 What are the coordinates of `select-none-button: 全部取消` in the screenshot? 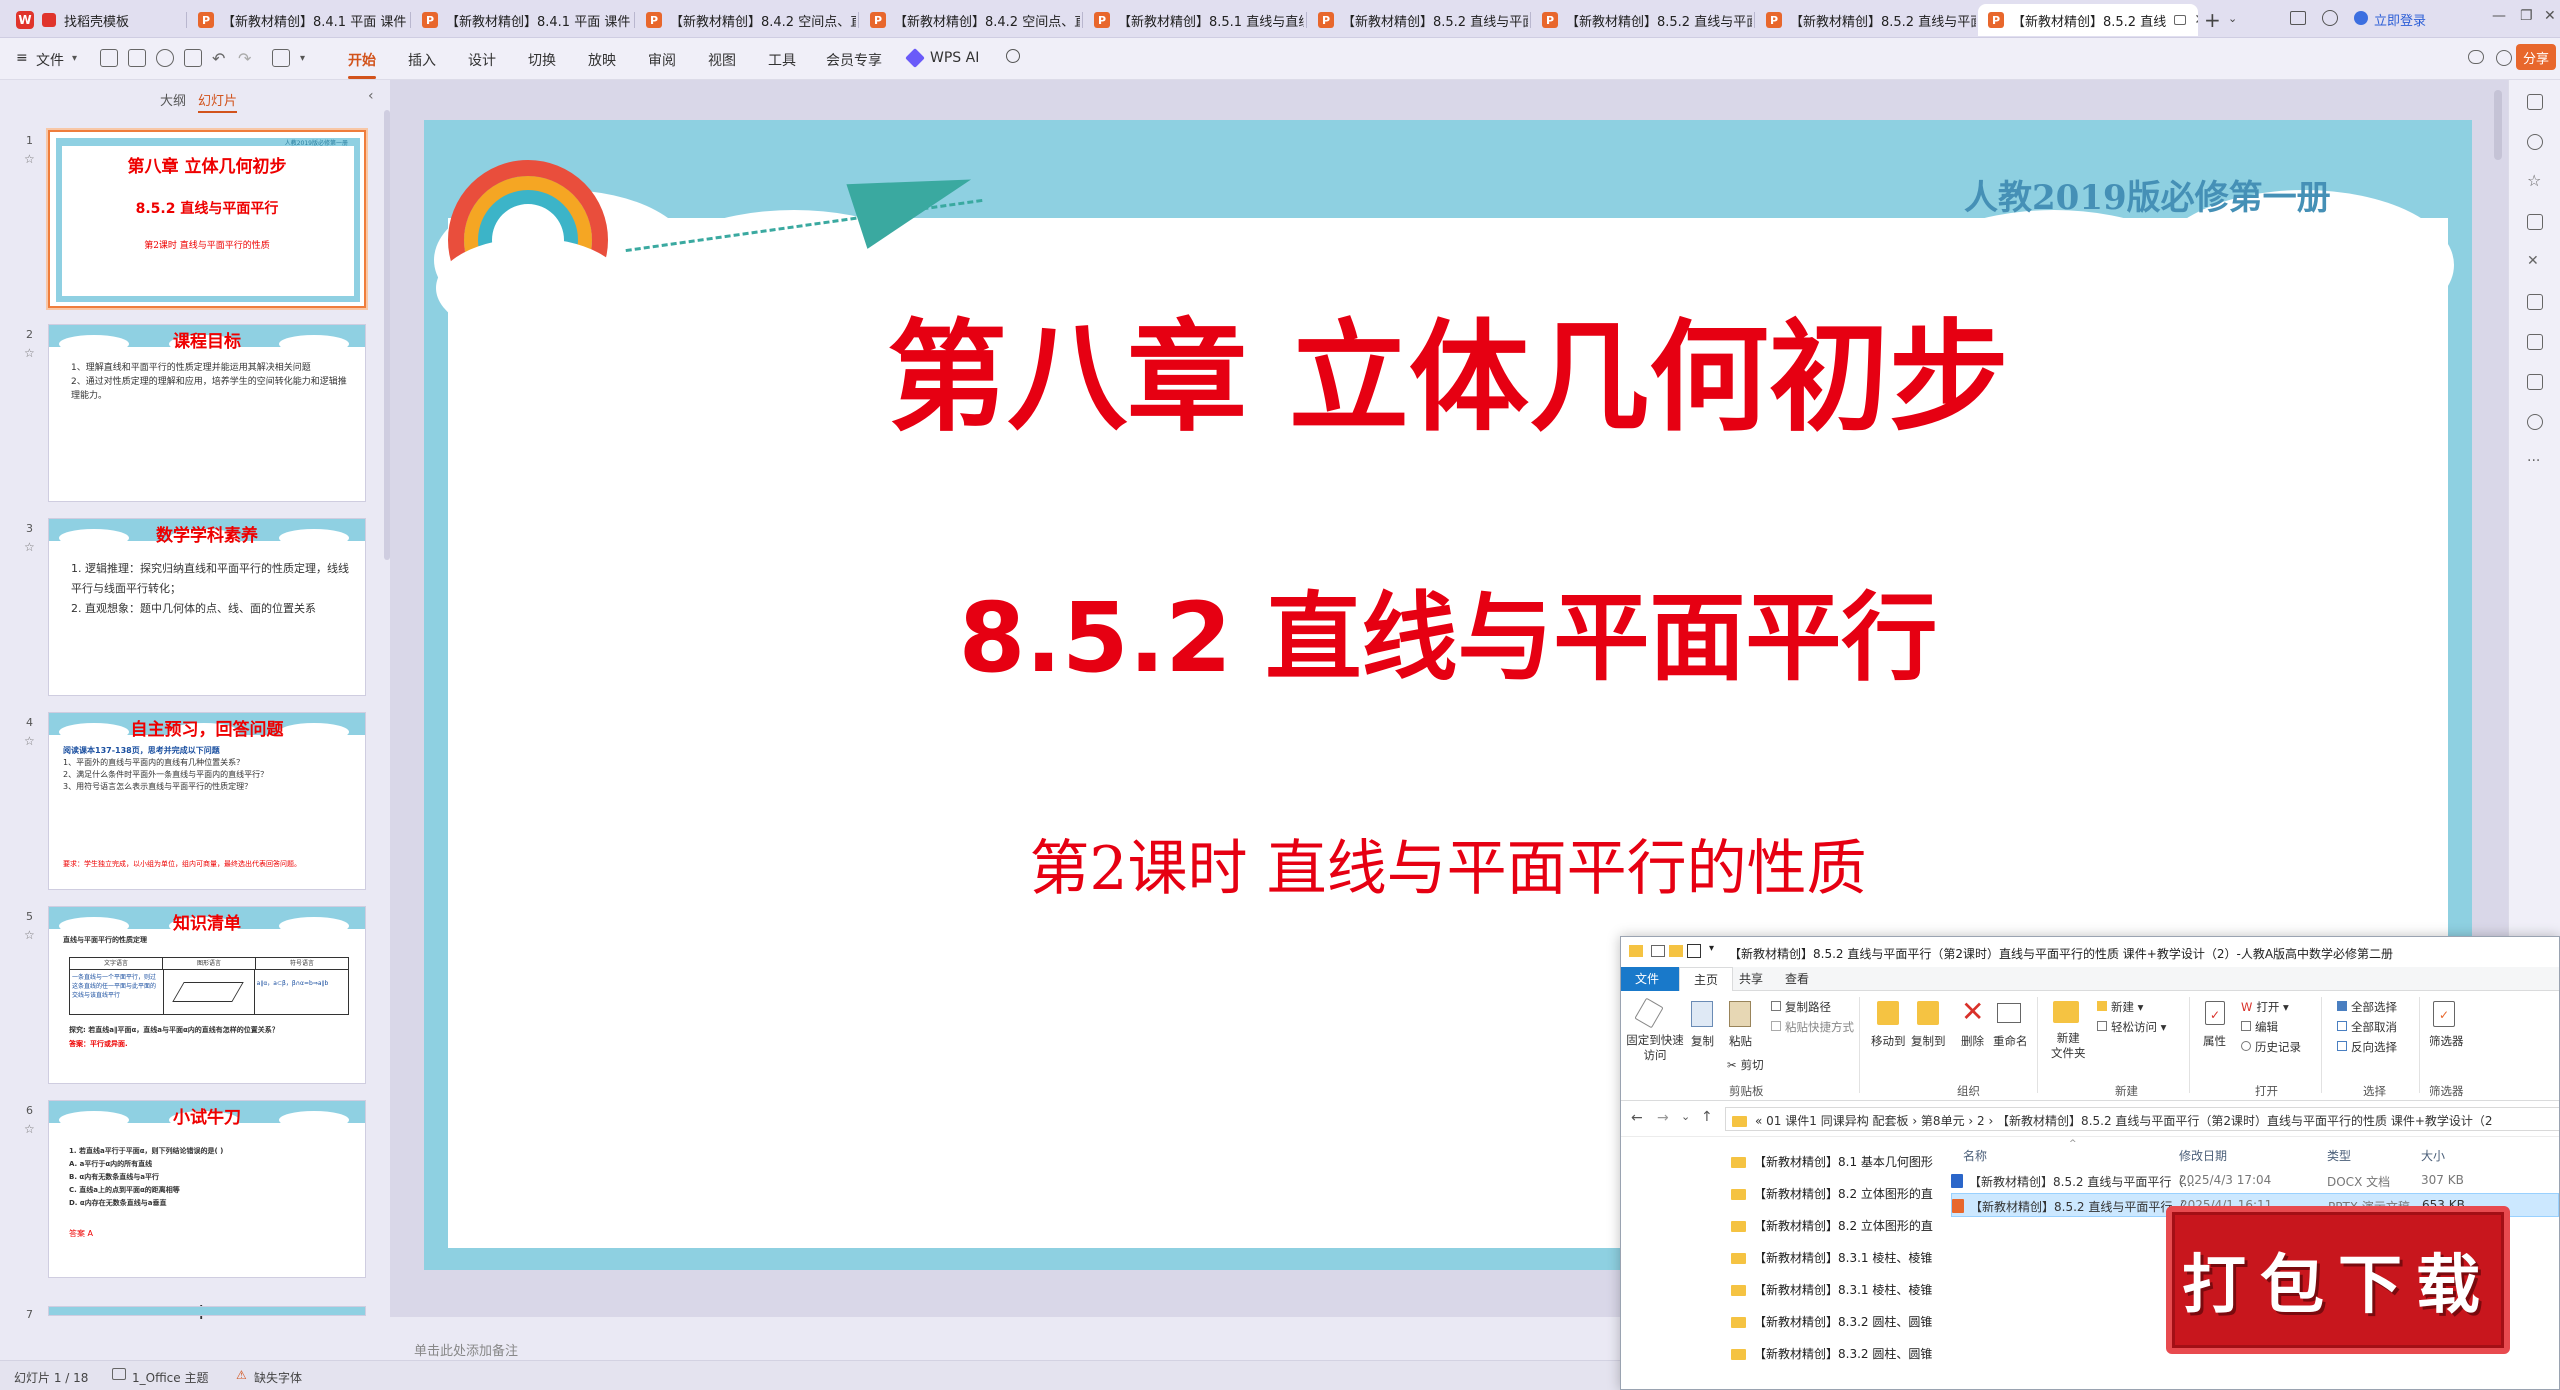 It's located at (2374, 1027).